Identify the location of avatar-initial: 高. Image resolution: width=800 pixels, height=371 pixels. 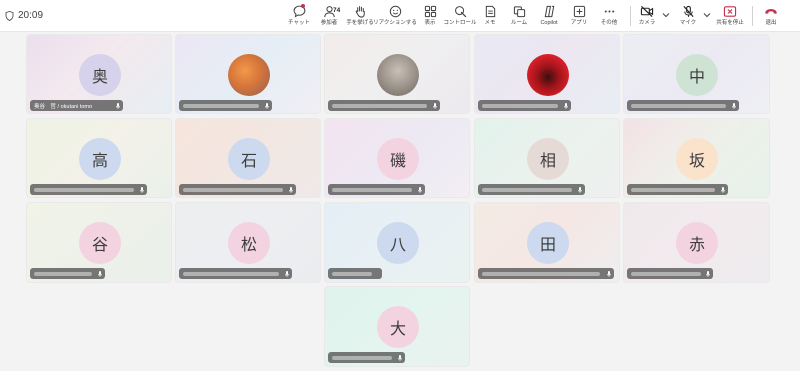
(99, 160).